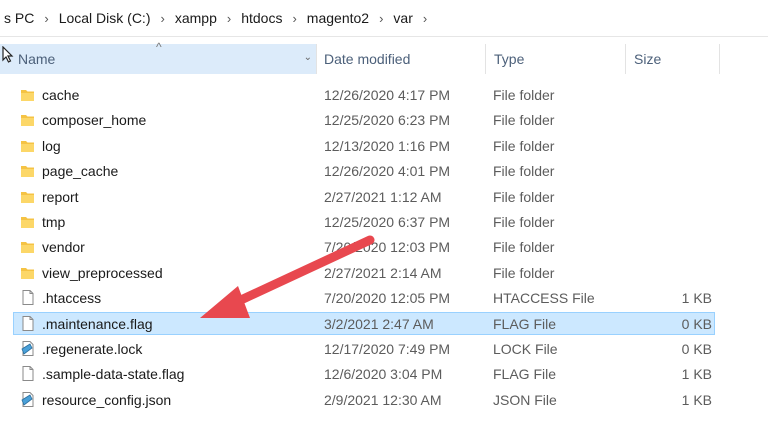  What do you see at coordinates (261, 18) in the screenshot?
I see `breadcrumb-item: htdocs` at bounding box center [261, 18].